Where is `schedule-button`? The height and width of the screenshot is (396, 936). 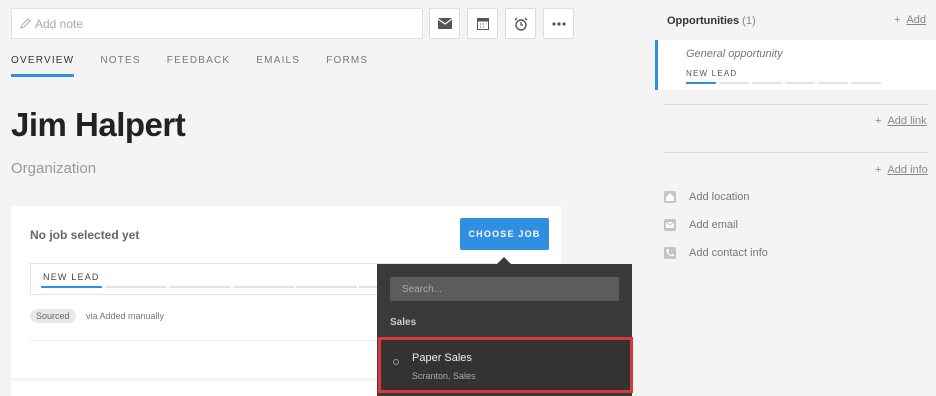 schedule-button is located at coordinates (482, 23).